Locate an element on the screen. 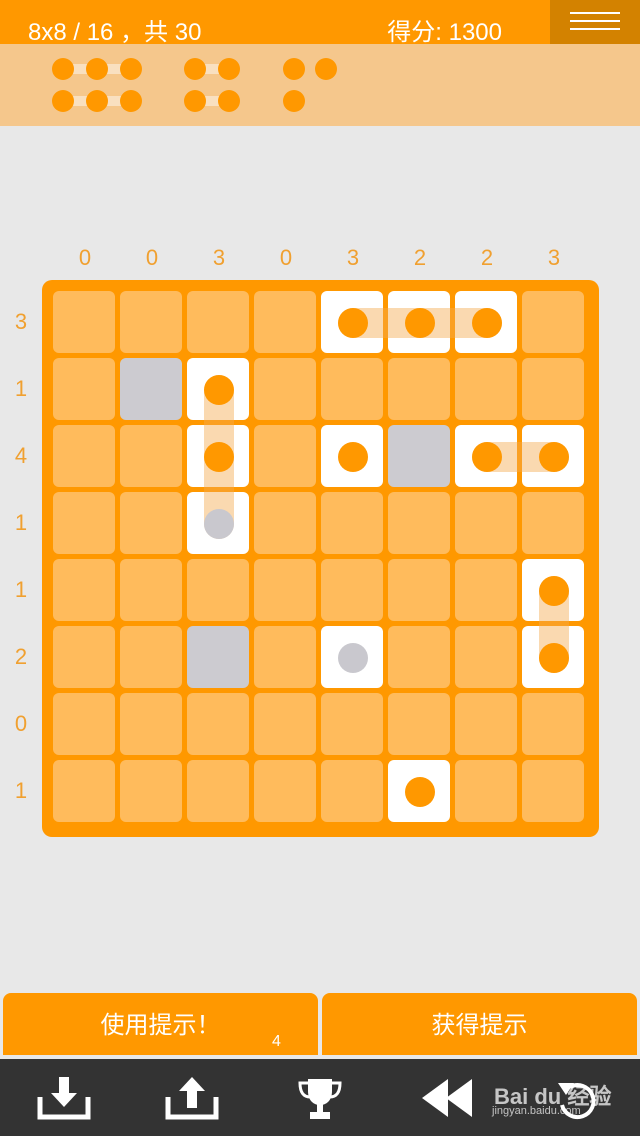 The height and width of the screenshot is (1136, 640). row-clue: 0 is located at coordinates (21, 723).